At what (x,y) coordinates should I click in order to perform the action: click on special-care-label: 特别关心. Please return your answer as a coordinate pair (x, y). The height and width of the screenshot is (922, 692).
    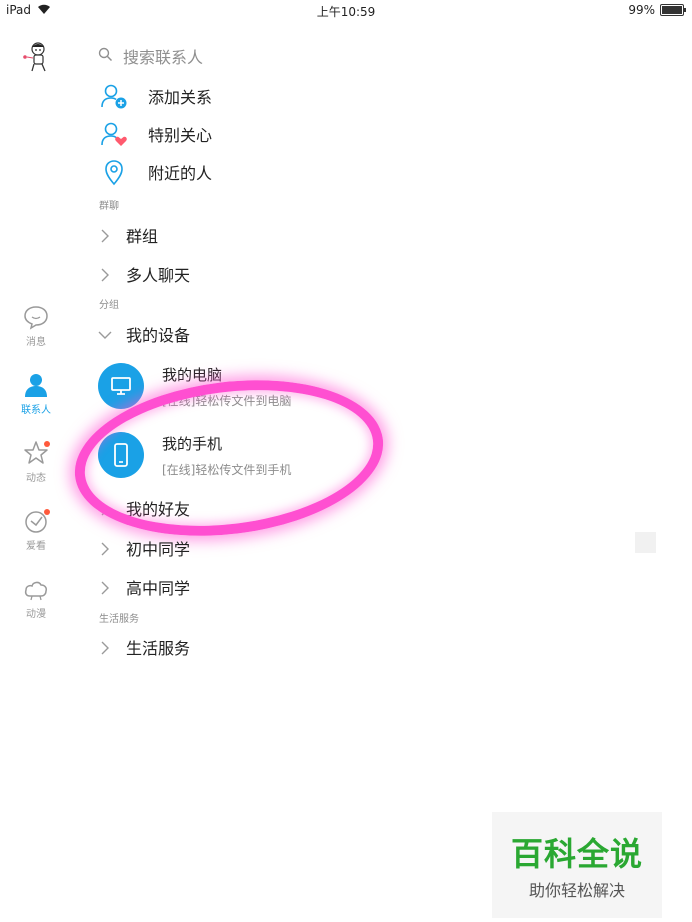
    Looking at the image, I should click on (180, 135).